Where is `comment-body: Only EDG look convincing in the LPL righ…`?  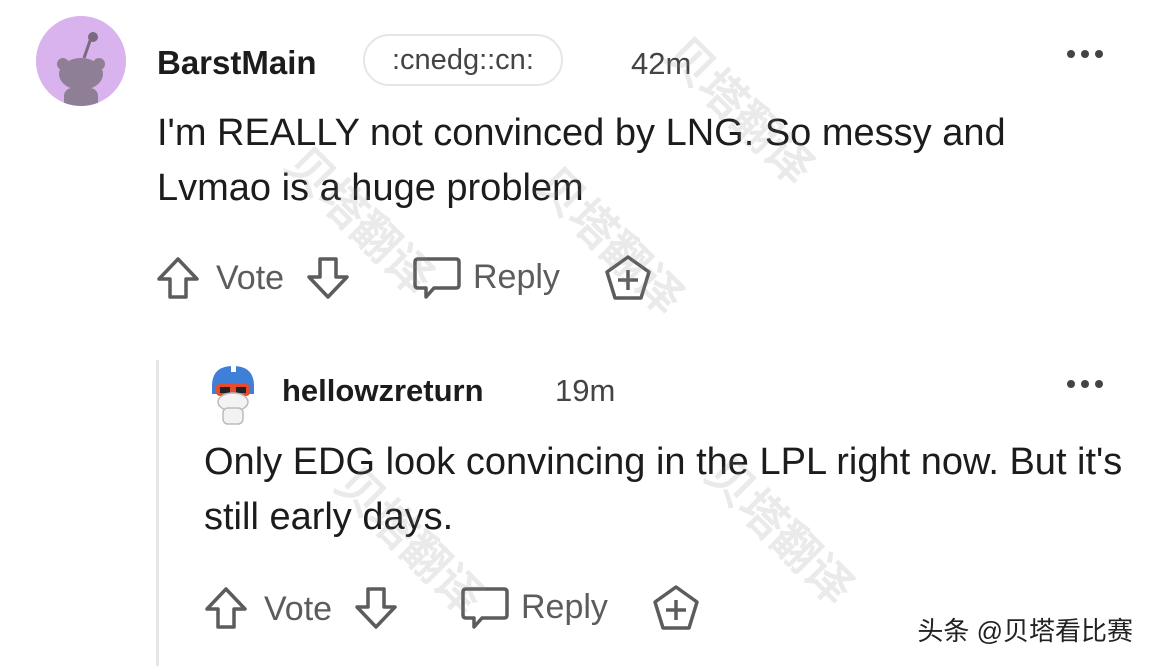 comment-body: Only EDG look convincing in the LPL righ… is located at coordinates (663, 489).